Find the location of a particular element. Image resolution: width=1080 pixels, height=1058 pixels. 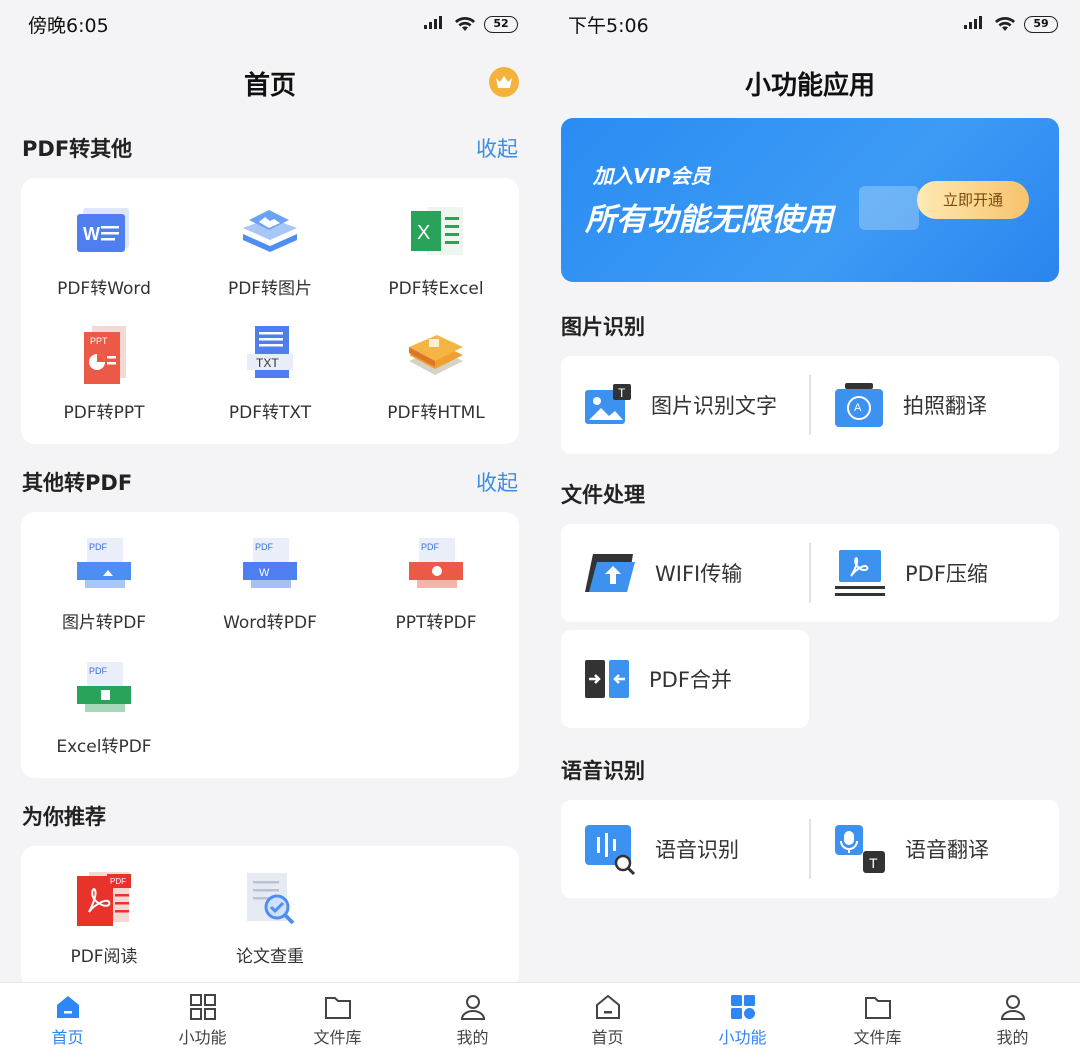

html-icon is located at coordinates (436, 355).